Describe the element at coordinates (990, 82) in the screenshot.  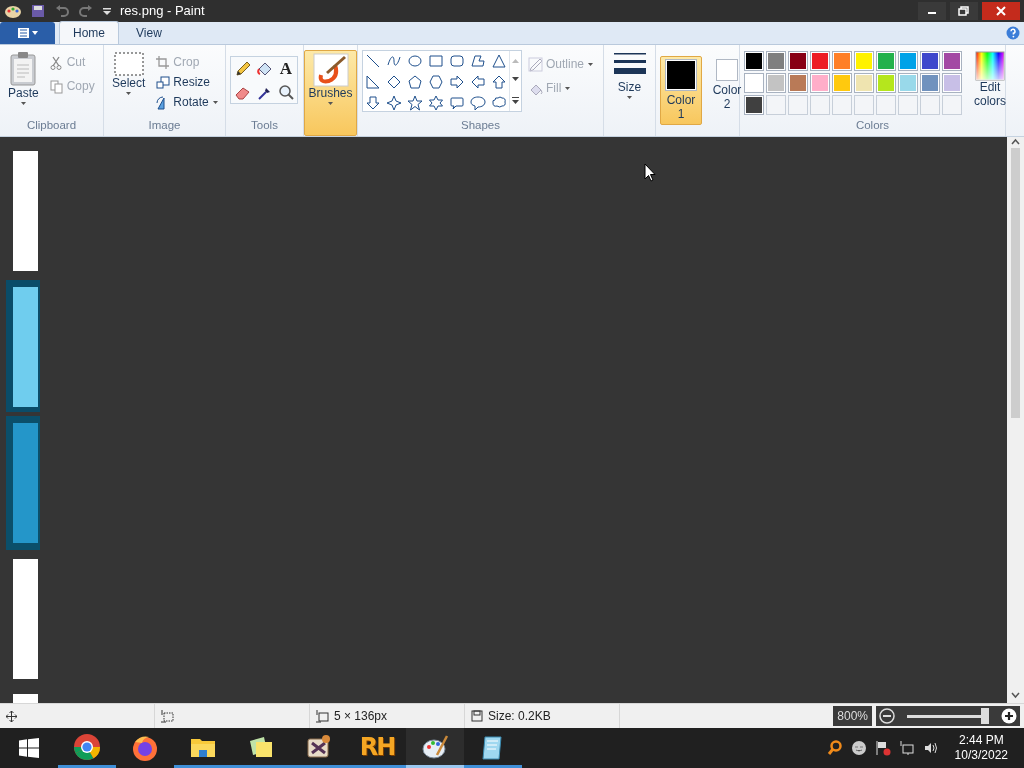
I see `edit-colors-button: Edit colors` at that location.